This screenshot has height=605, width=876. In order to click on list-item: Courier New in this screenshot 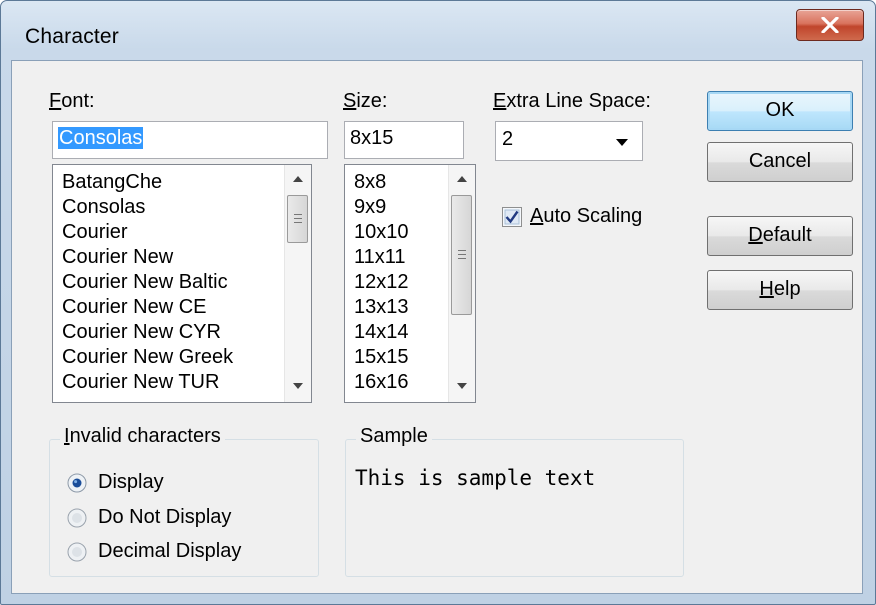, I will do `click(117, 257)`.